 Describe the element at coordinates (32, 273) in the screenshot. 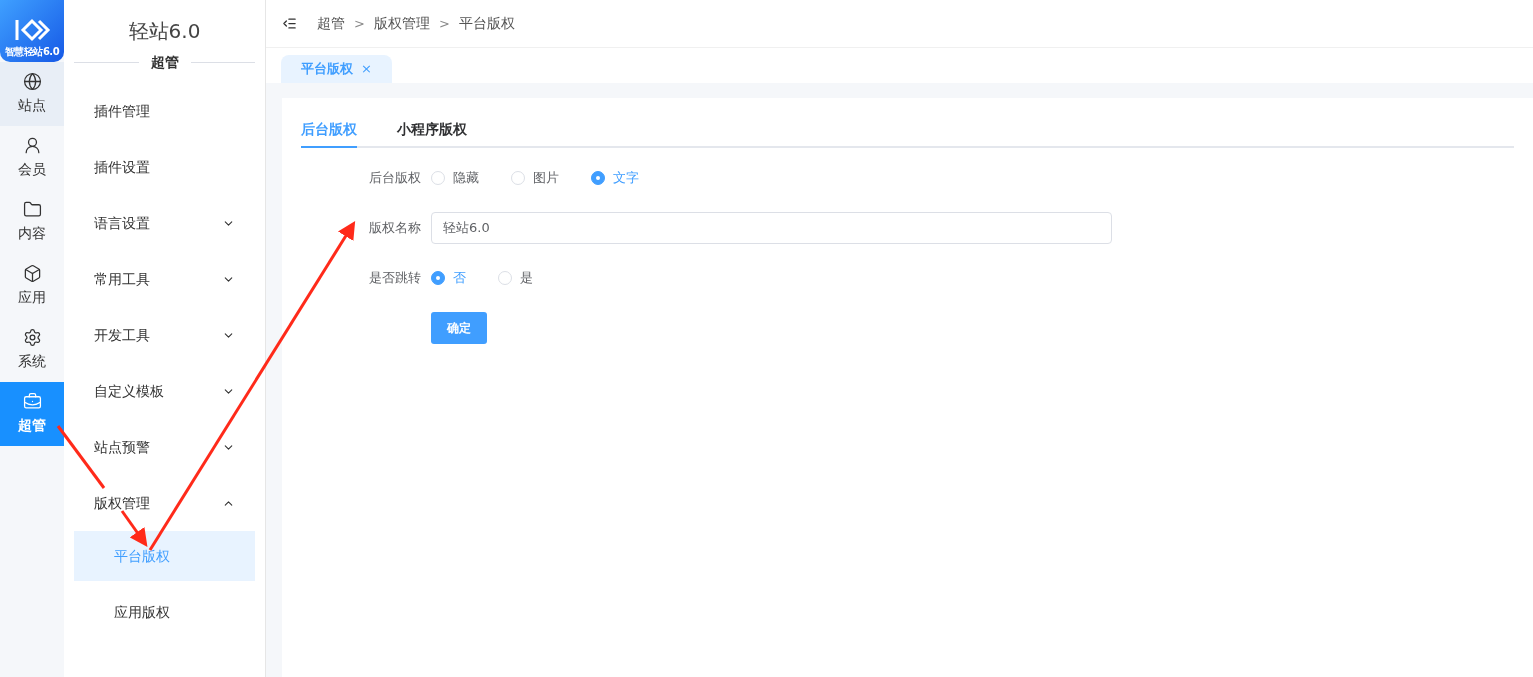

I see `cube-icon` at that location.